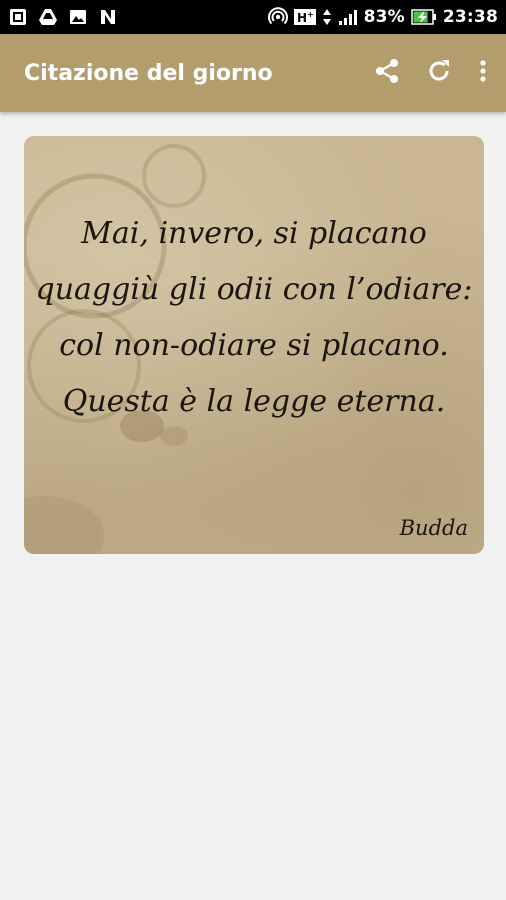  I want to click on refresh-icon, so click(439, 73).